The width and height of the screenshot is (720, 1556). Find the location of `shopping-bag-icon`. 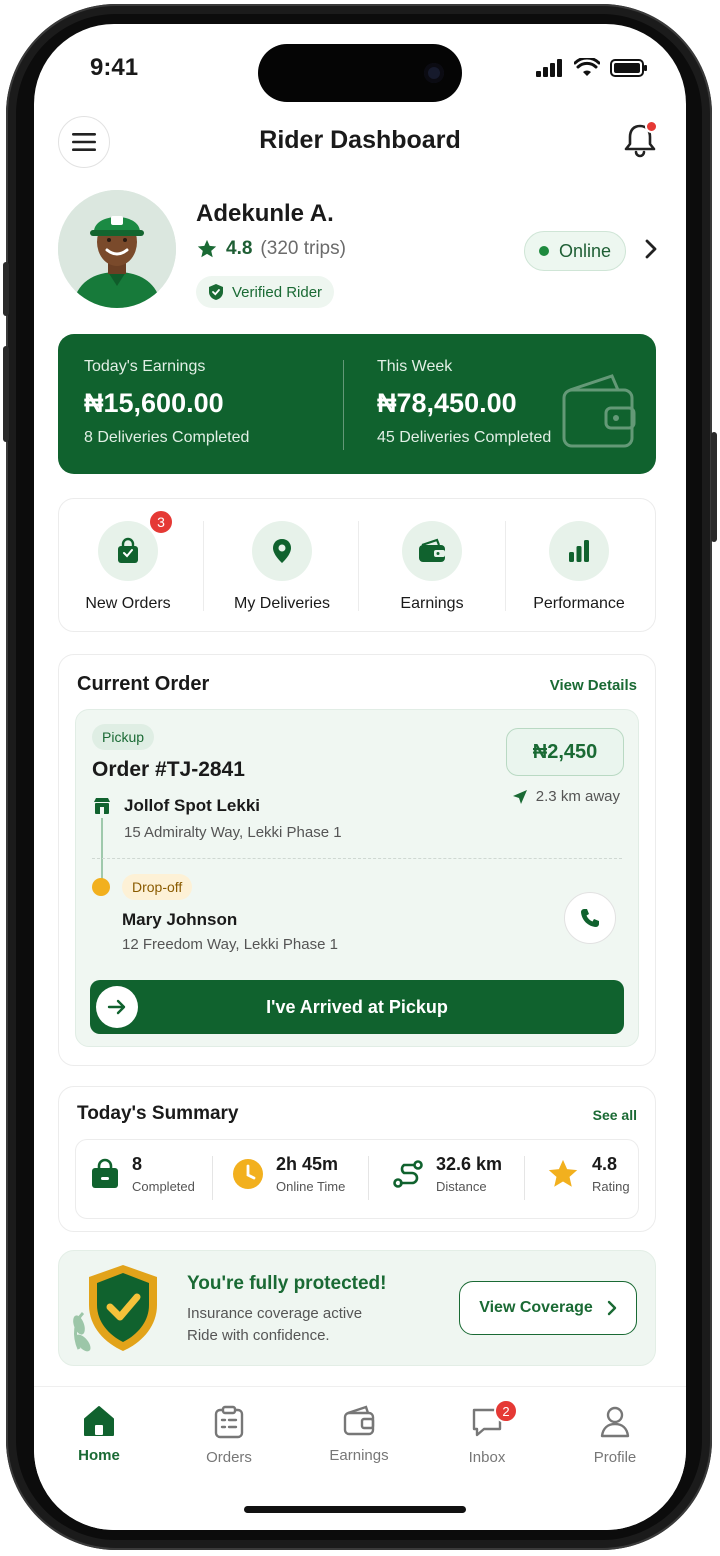

shopping-bag-icon is located at coordinates (128, 550).